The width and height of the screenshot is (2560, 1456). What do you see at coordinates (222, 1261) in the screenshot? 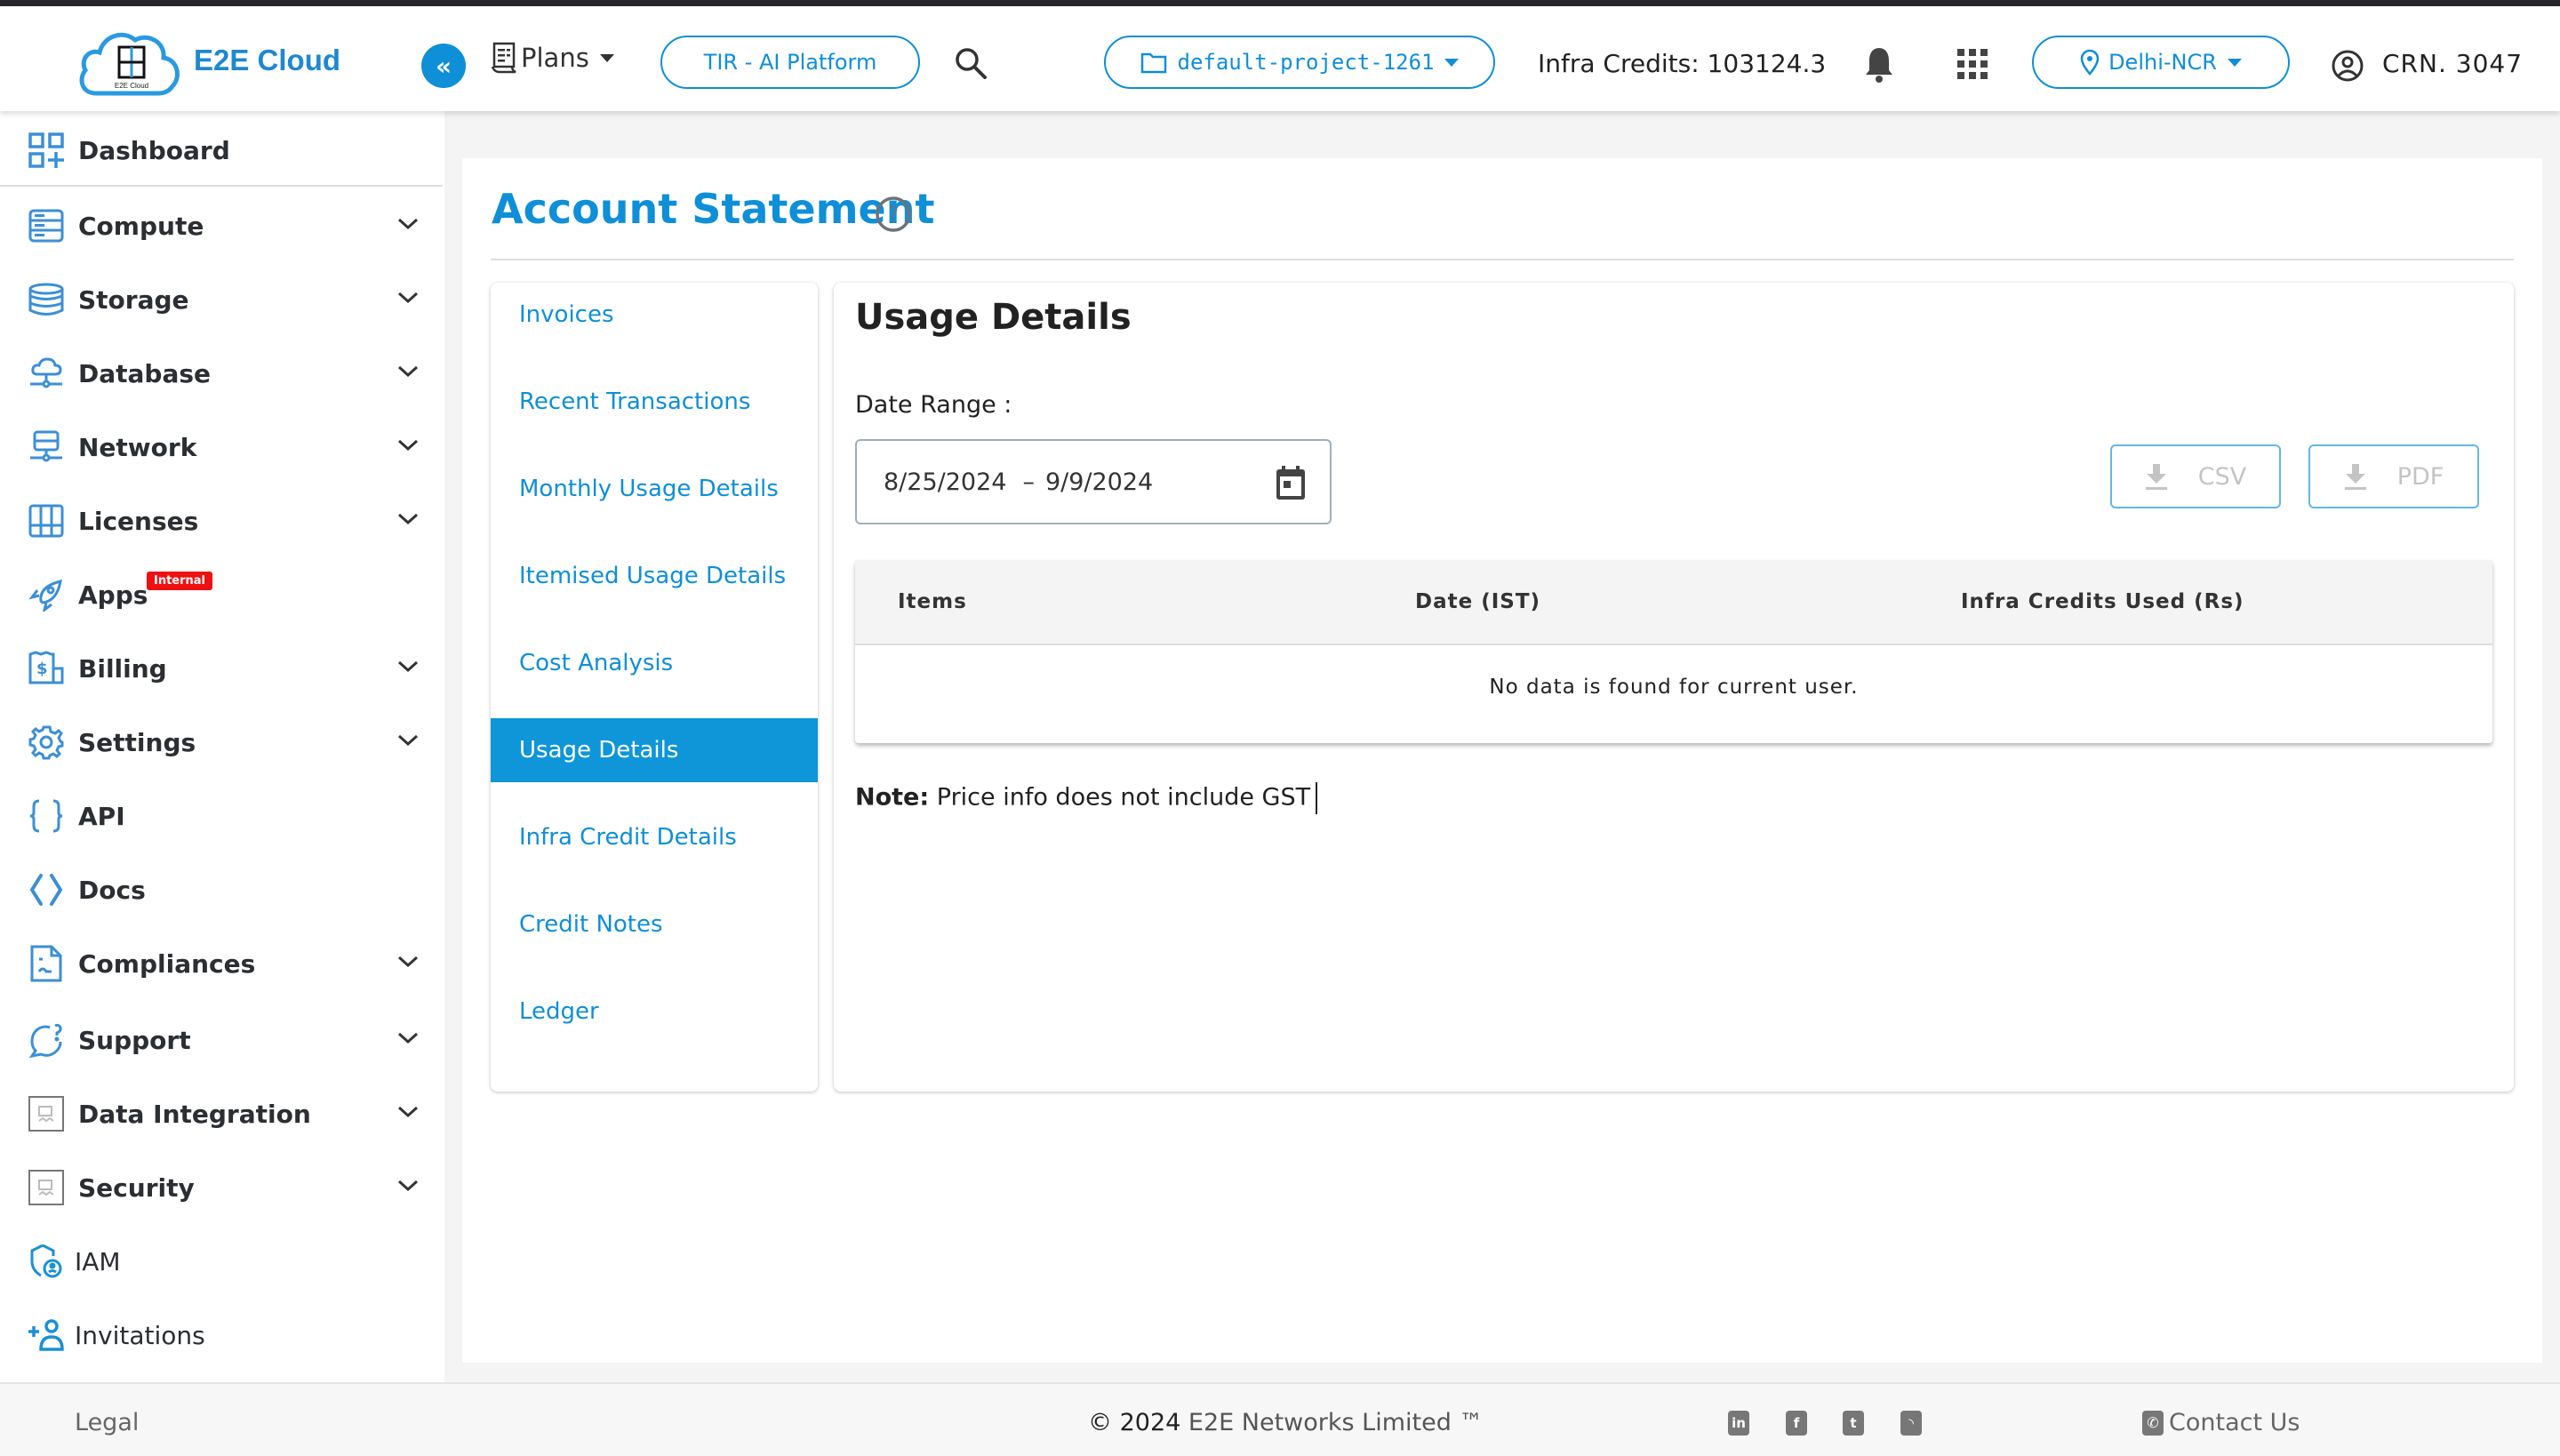
I see `sidebar-item-iam: IAM` at bounding box center [222, 1261].